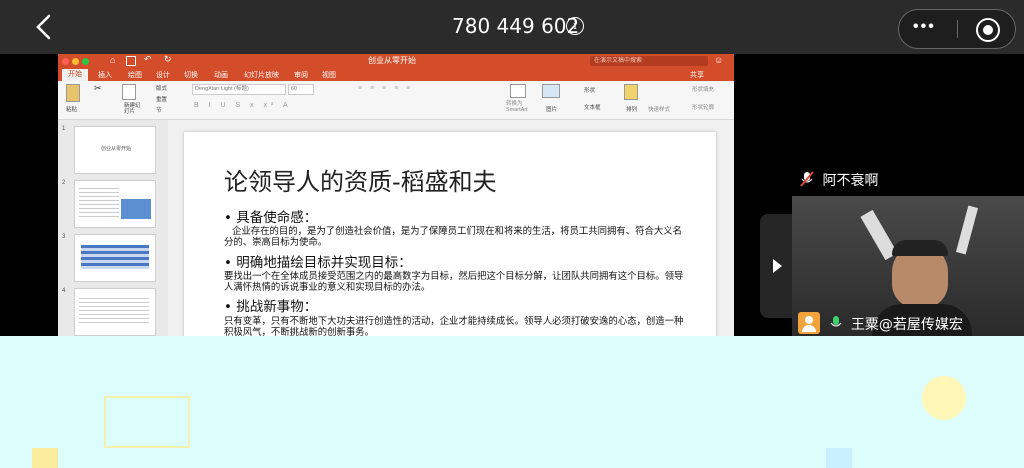  Describe the element at coordinates (105, 75) in the screenshot. I see `tab-insert: 插入` at that location.